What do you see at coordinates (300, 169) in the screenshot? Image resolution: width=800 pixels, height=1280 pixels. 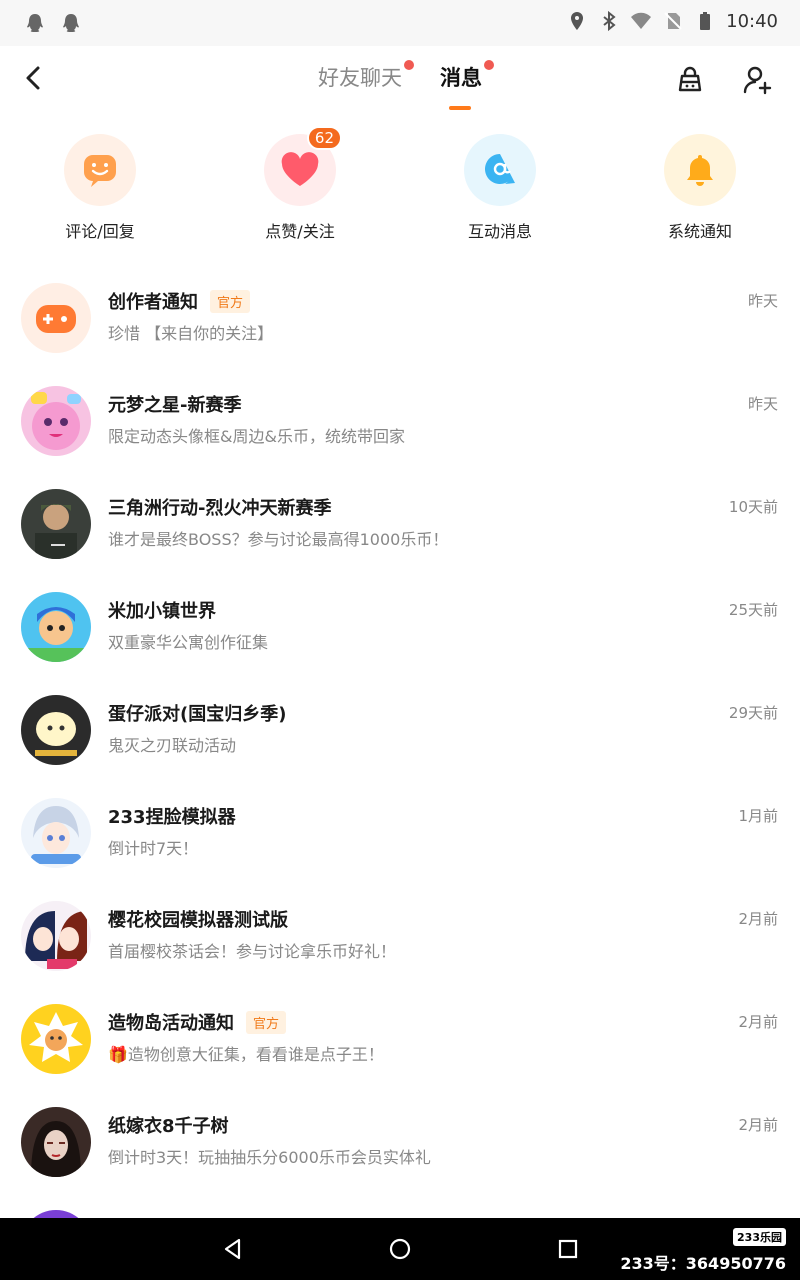 I see `heart-icon` at bounding box center [300, 169].